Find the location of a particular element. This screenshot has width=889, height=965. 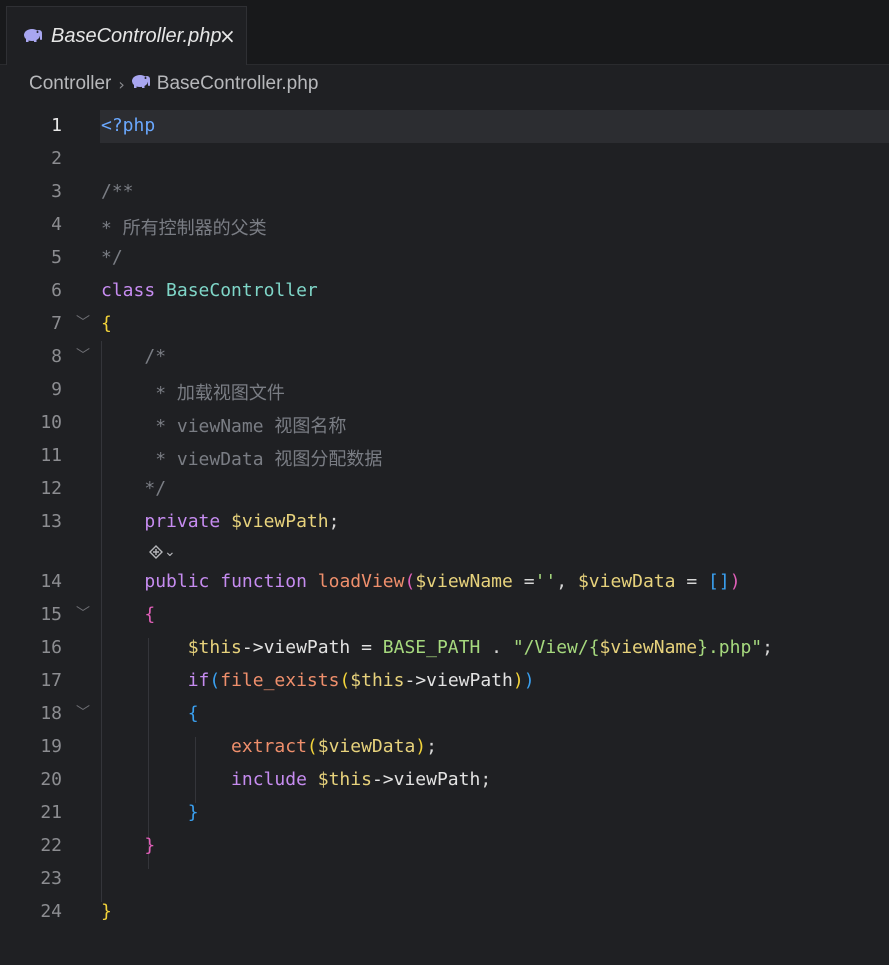

line-number: 22 is located at coordinates (31, 845).